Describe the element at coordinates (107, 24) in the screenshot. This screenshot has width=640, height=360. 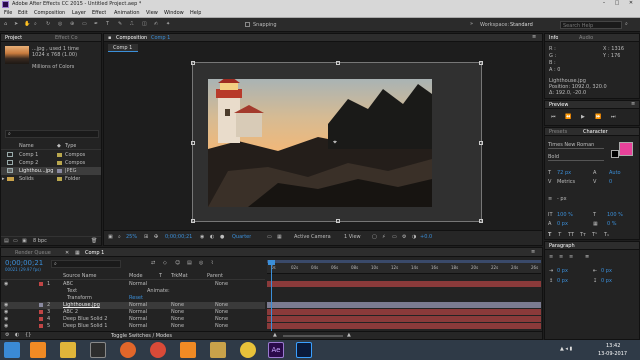
I see `type-tool-icon: T` at that location.